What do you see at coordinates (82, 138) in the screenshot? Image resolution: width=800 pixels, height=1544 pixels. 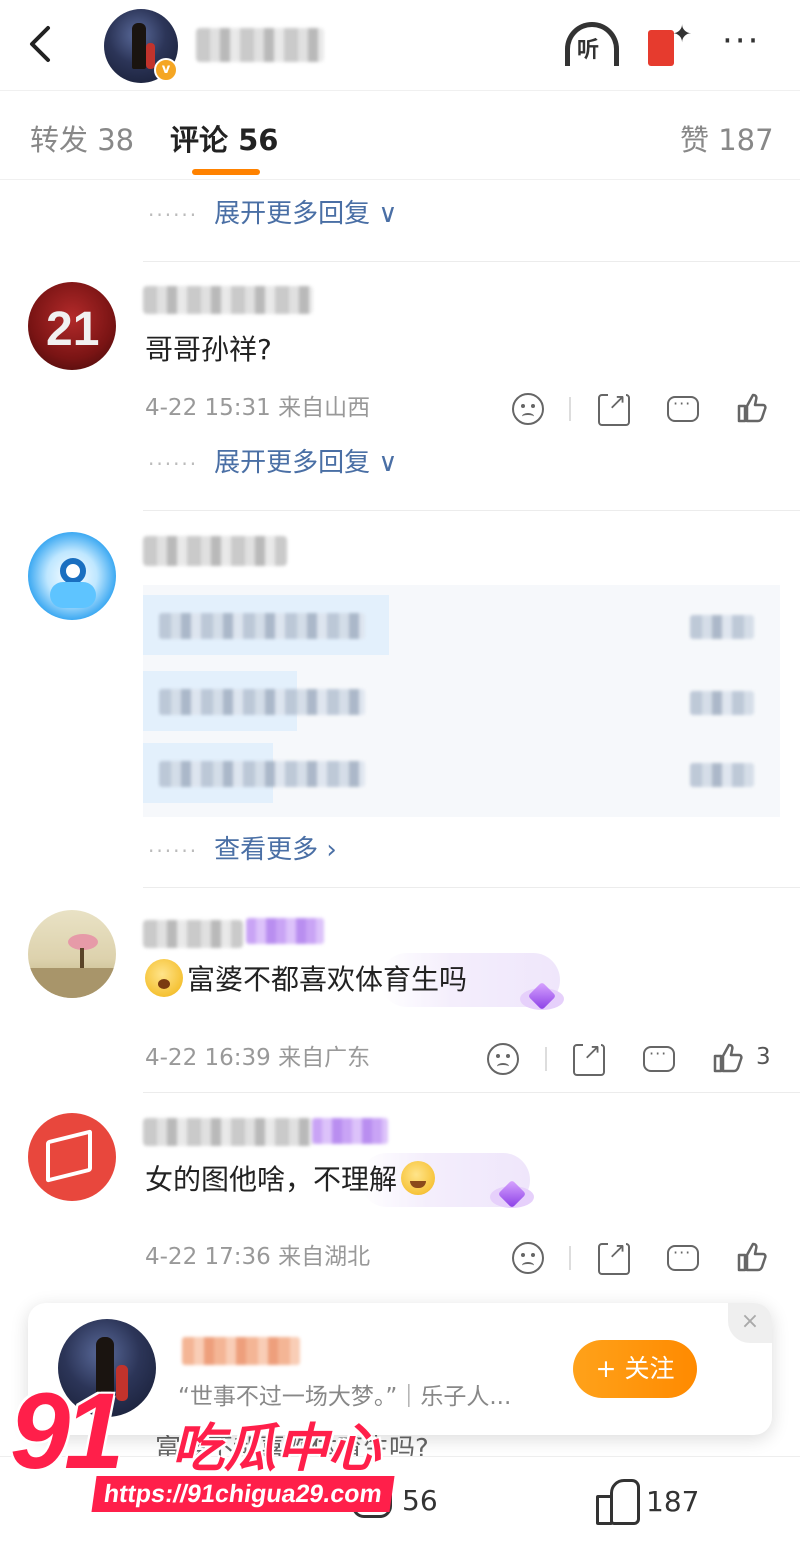 I see `tab-reposts: 转发 38` at bounding box center [82, 138].